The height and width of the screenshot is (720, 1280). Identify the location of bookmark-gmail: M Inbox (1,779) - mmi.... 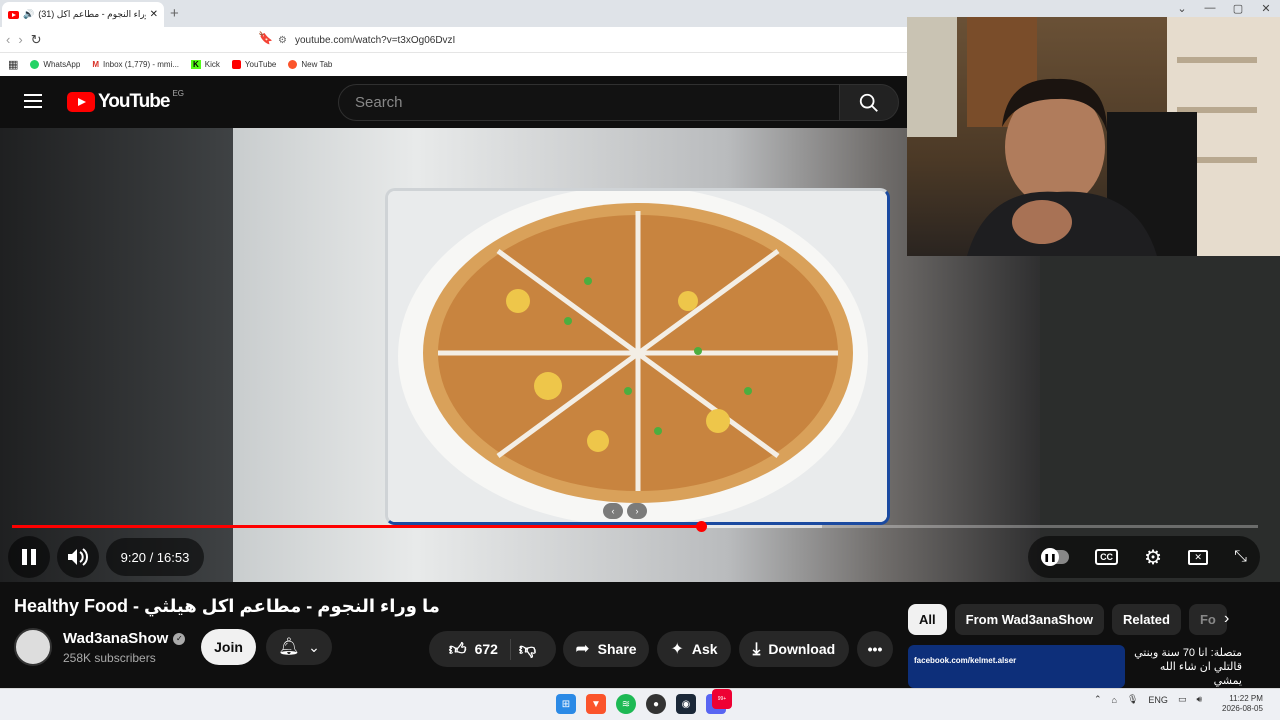
(135, 64).